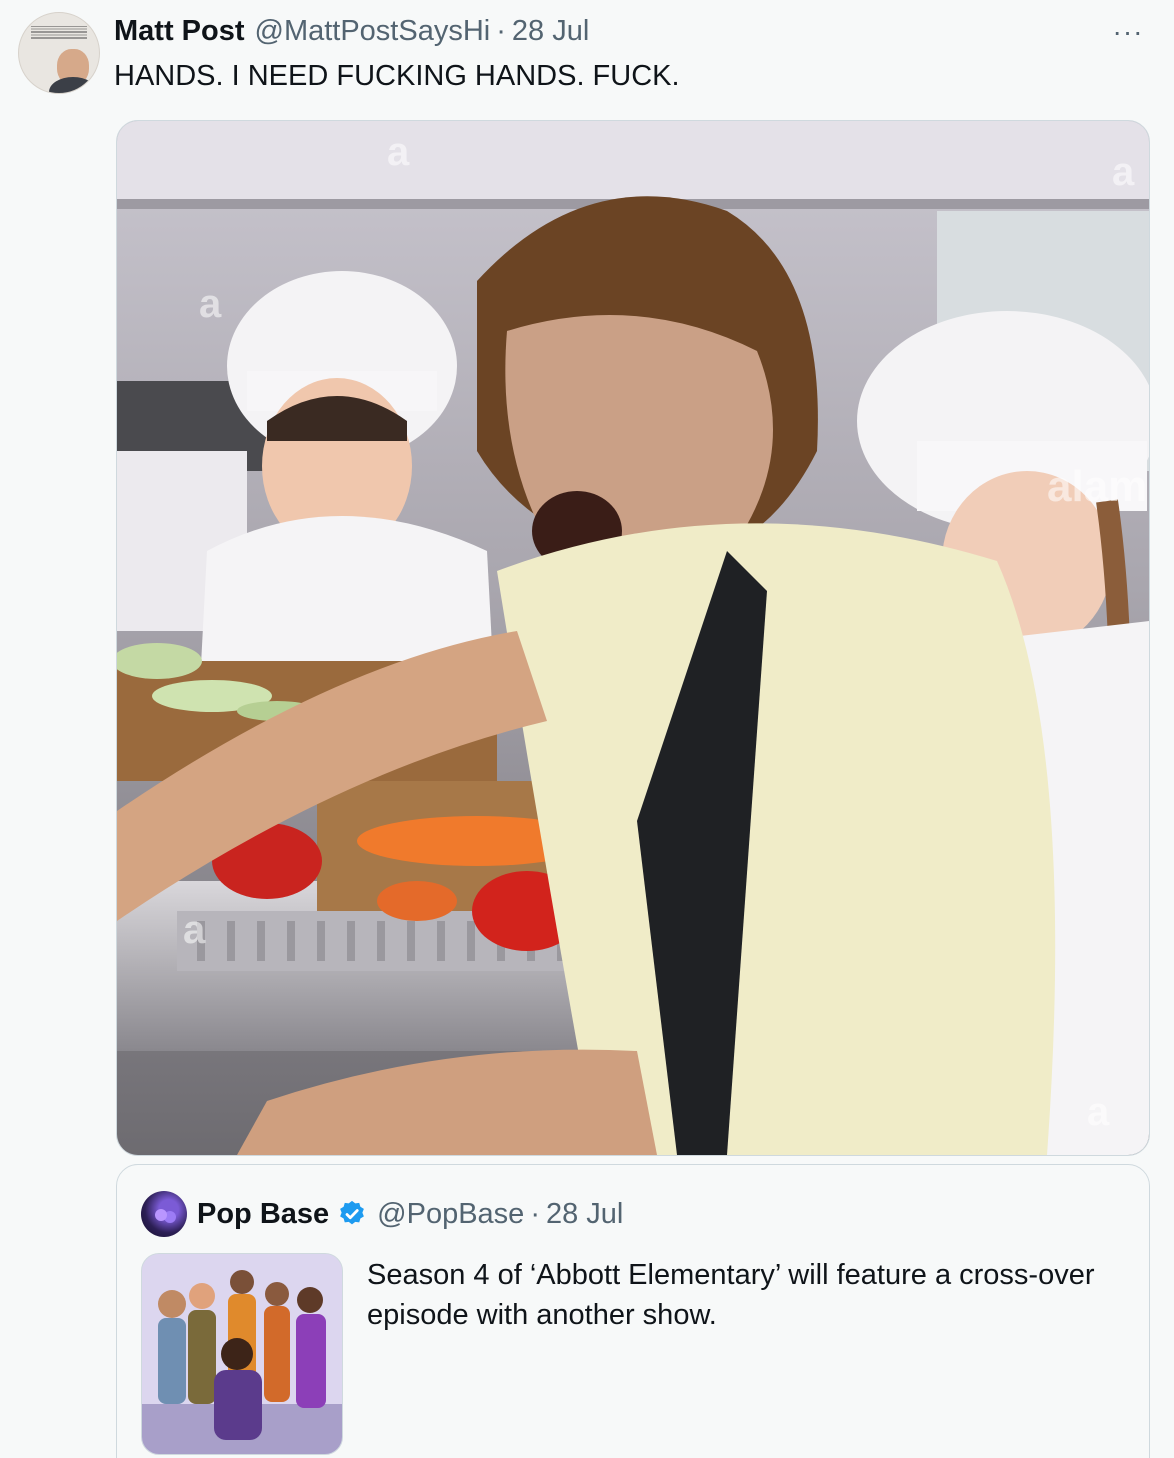 The width and height of the screenshot is (1174, 1458). Describe the element at coordinates (450, 1214) in the screenshot. I see `quoted-author-handle: @PopBase` at that location.